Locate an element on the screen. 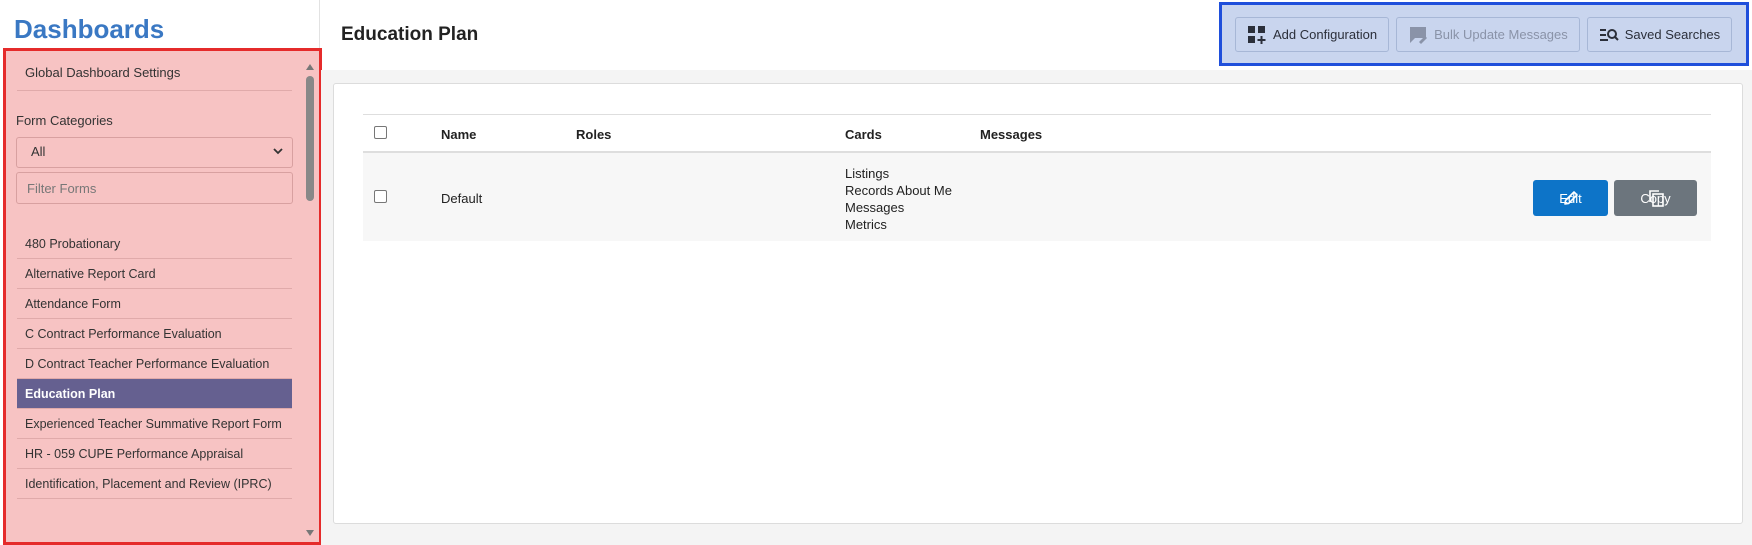 The height and width of the screenshot is (545, 1752). column-header-name: Name is located at coordinates (459, 134).